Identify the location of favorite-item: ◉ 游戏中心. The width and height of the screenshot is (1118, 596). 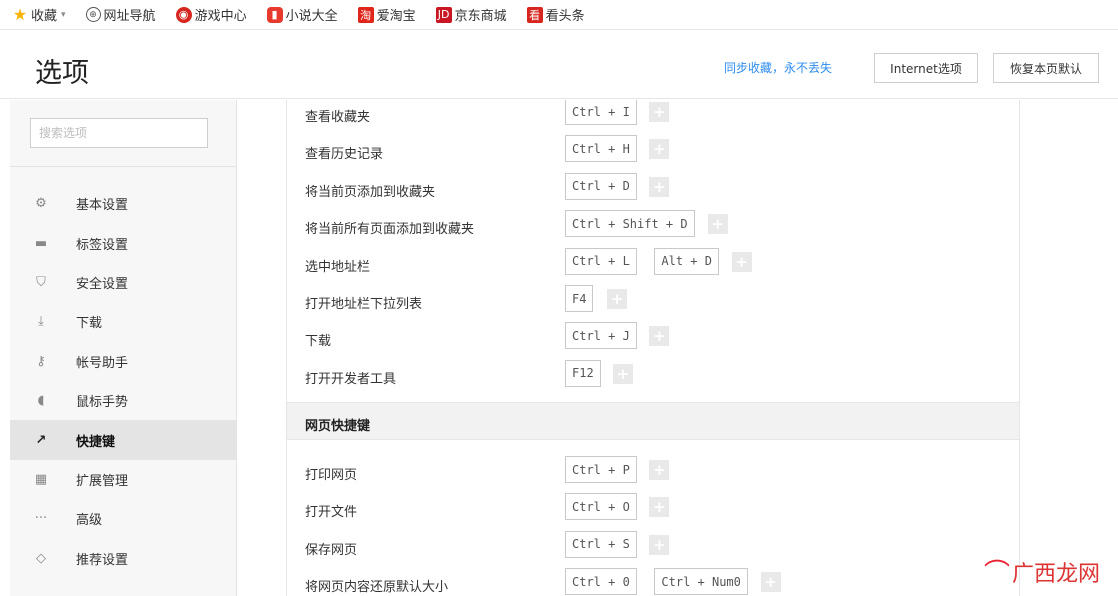
(211, 14).